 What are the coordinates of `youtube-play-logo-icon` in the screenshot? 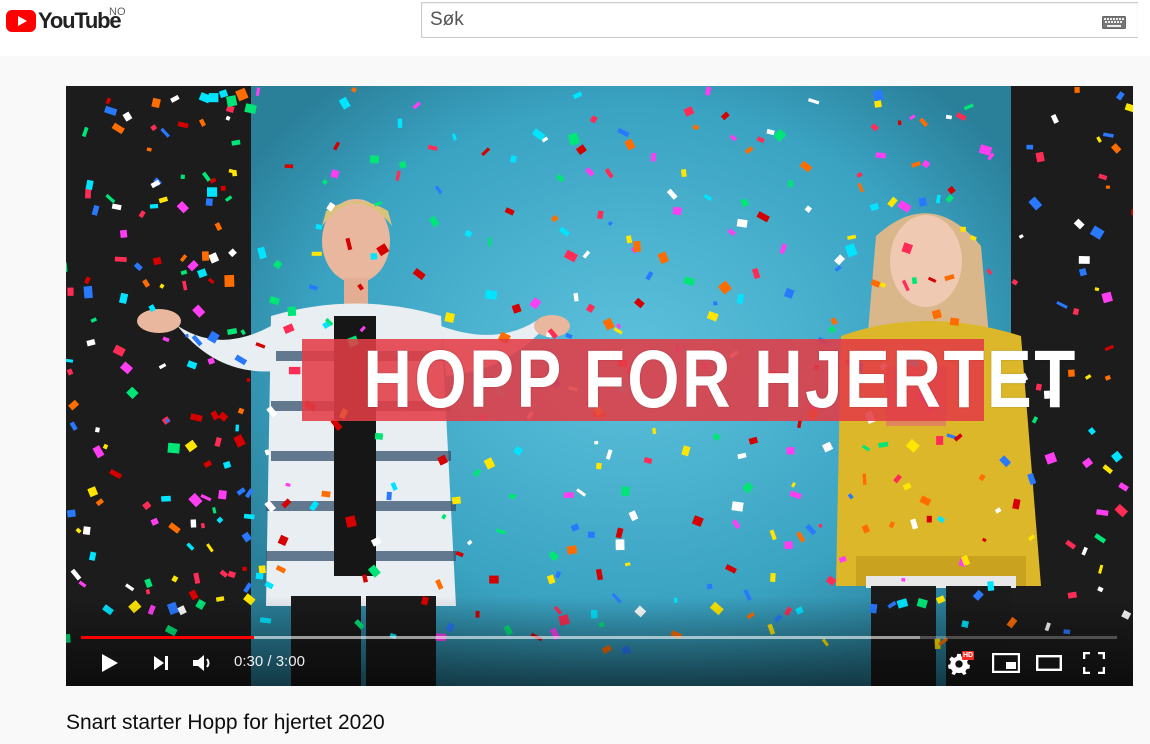 It's located at (21, 21).